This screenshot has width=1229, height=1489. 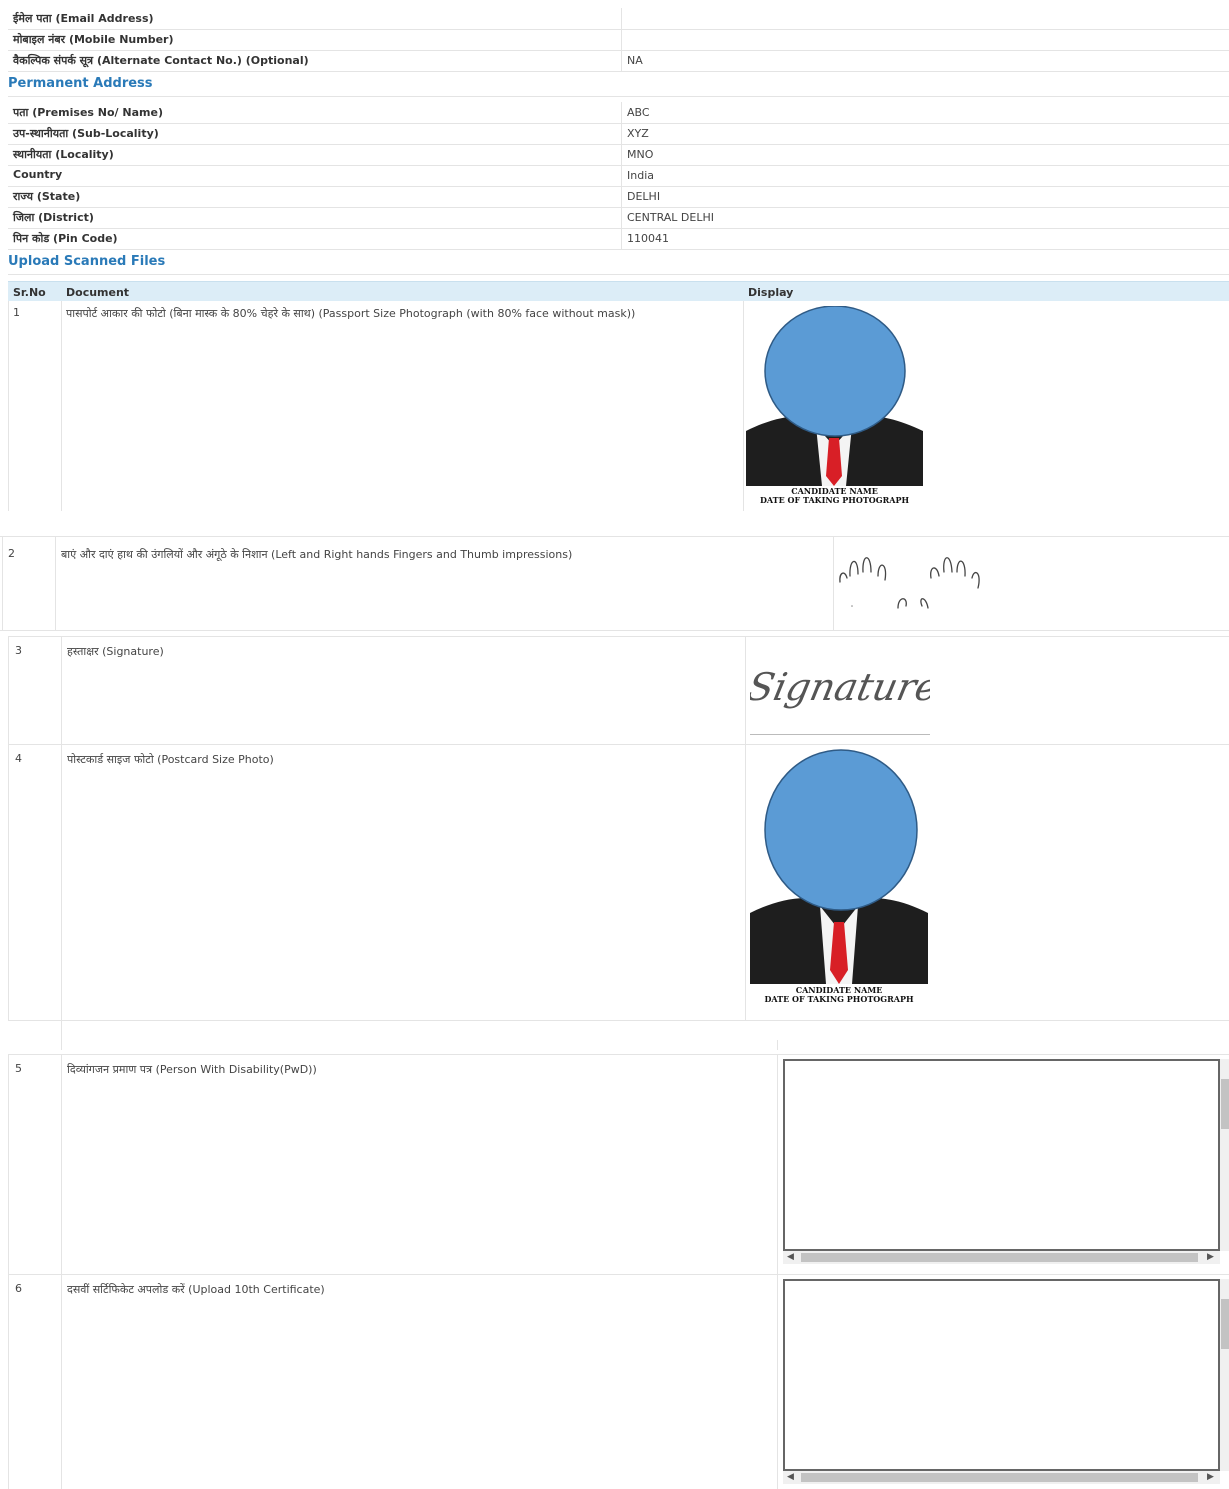 I want to click on mobile-row: मोबाइल नंबर (Mobile Number), so click(x=618, y=40).